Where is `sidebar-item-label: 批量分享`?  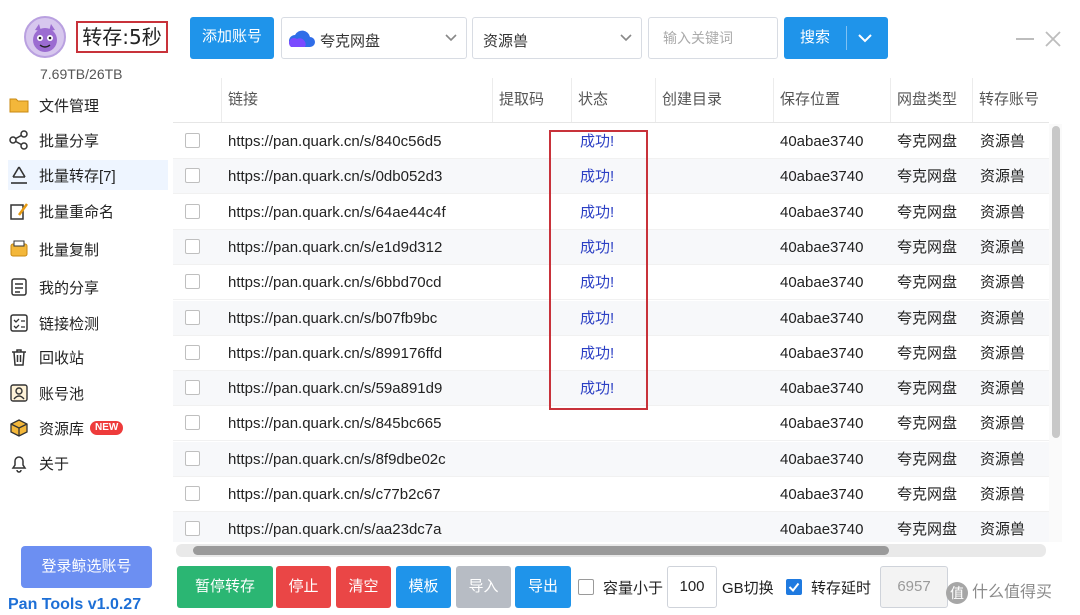 sidebar-item-label: 批量分享 is located at coordinates (69, 141).